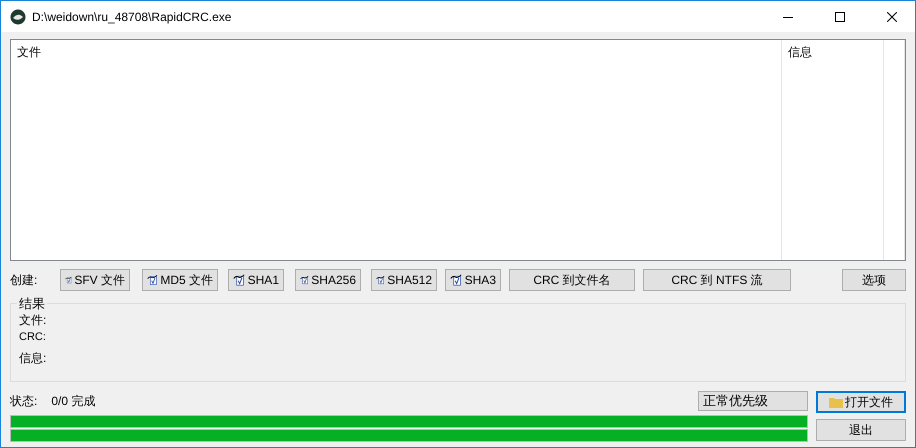 The image size is (916, 448). Describe the element at coordinates (18, 16) in the screenshot. I see `app-icon` at that location.